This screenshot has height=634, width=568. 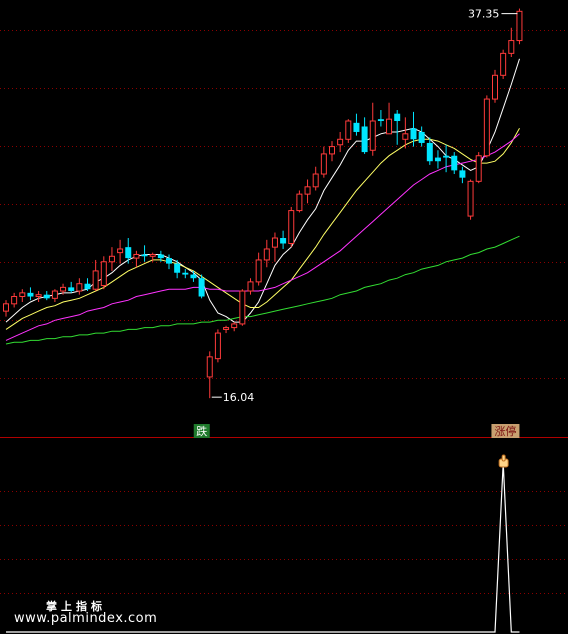 I want to click on low-price-label: 16.04, so click(x=239, y=397).